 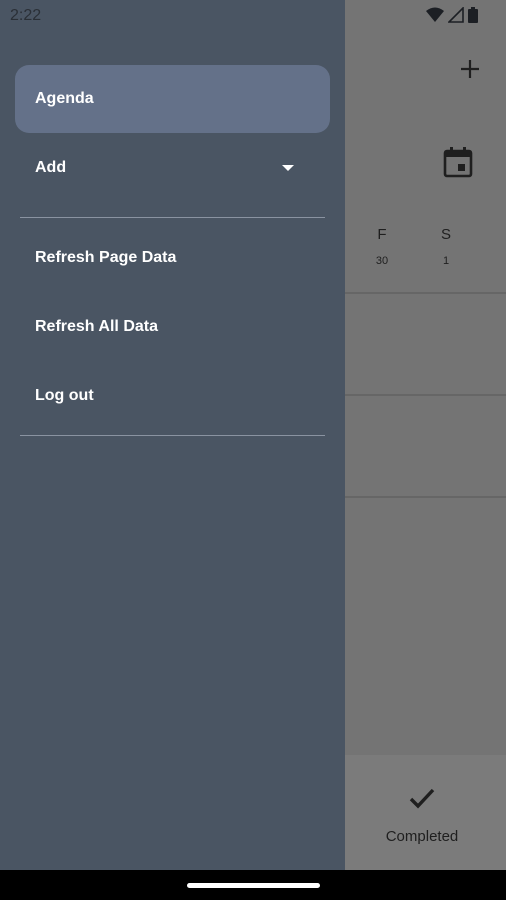 I want to click on system-navigation-bar, so click(x=253, y=885).